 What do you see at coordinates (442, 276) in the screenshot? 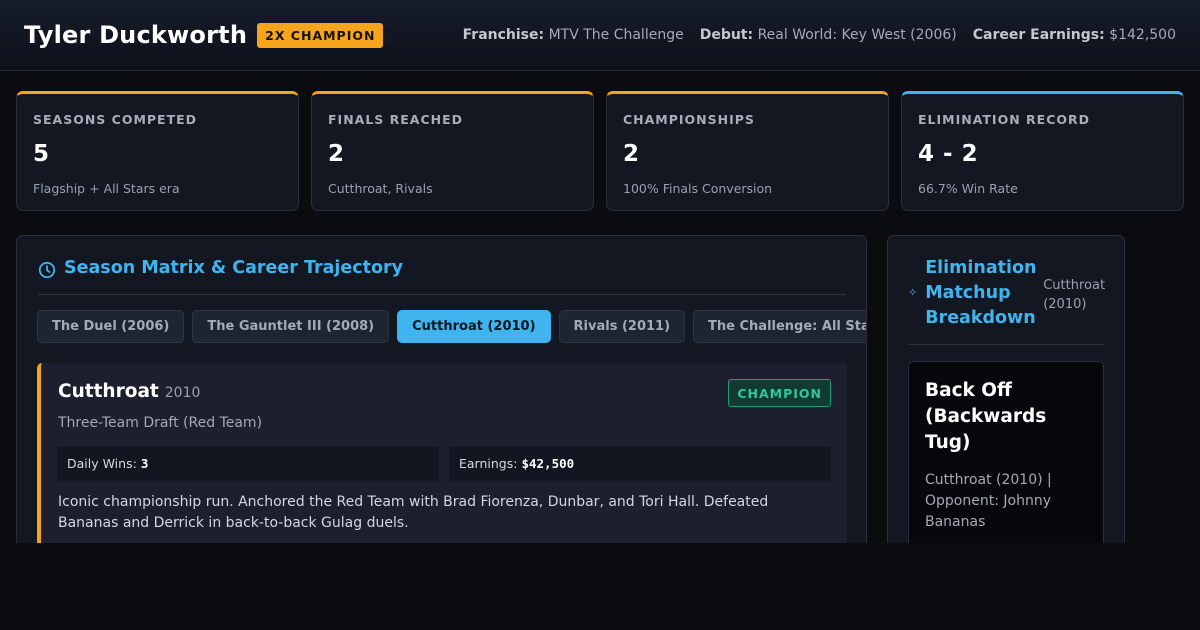
I see `season-matrix-header: Season Matrix & Career Trajectory` at bounding box center [442, 276].